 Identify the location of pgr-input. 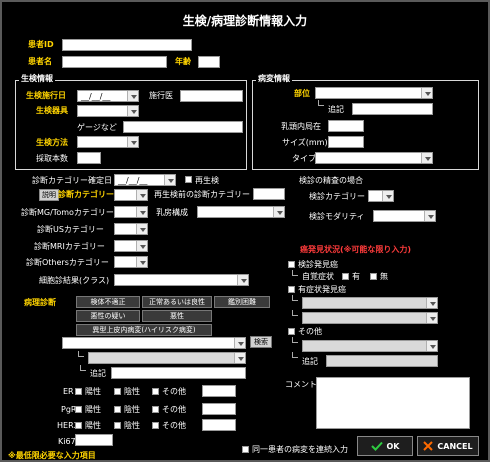
(219, 409).